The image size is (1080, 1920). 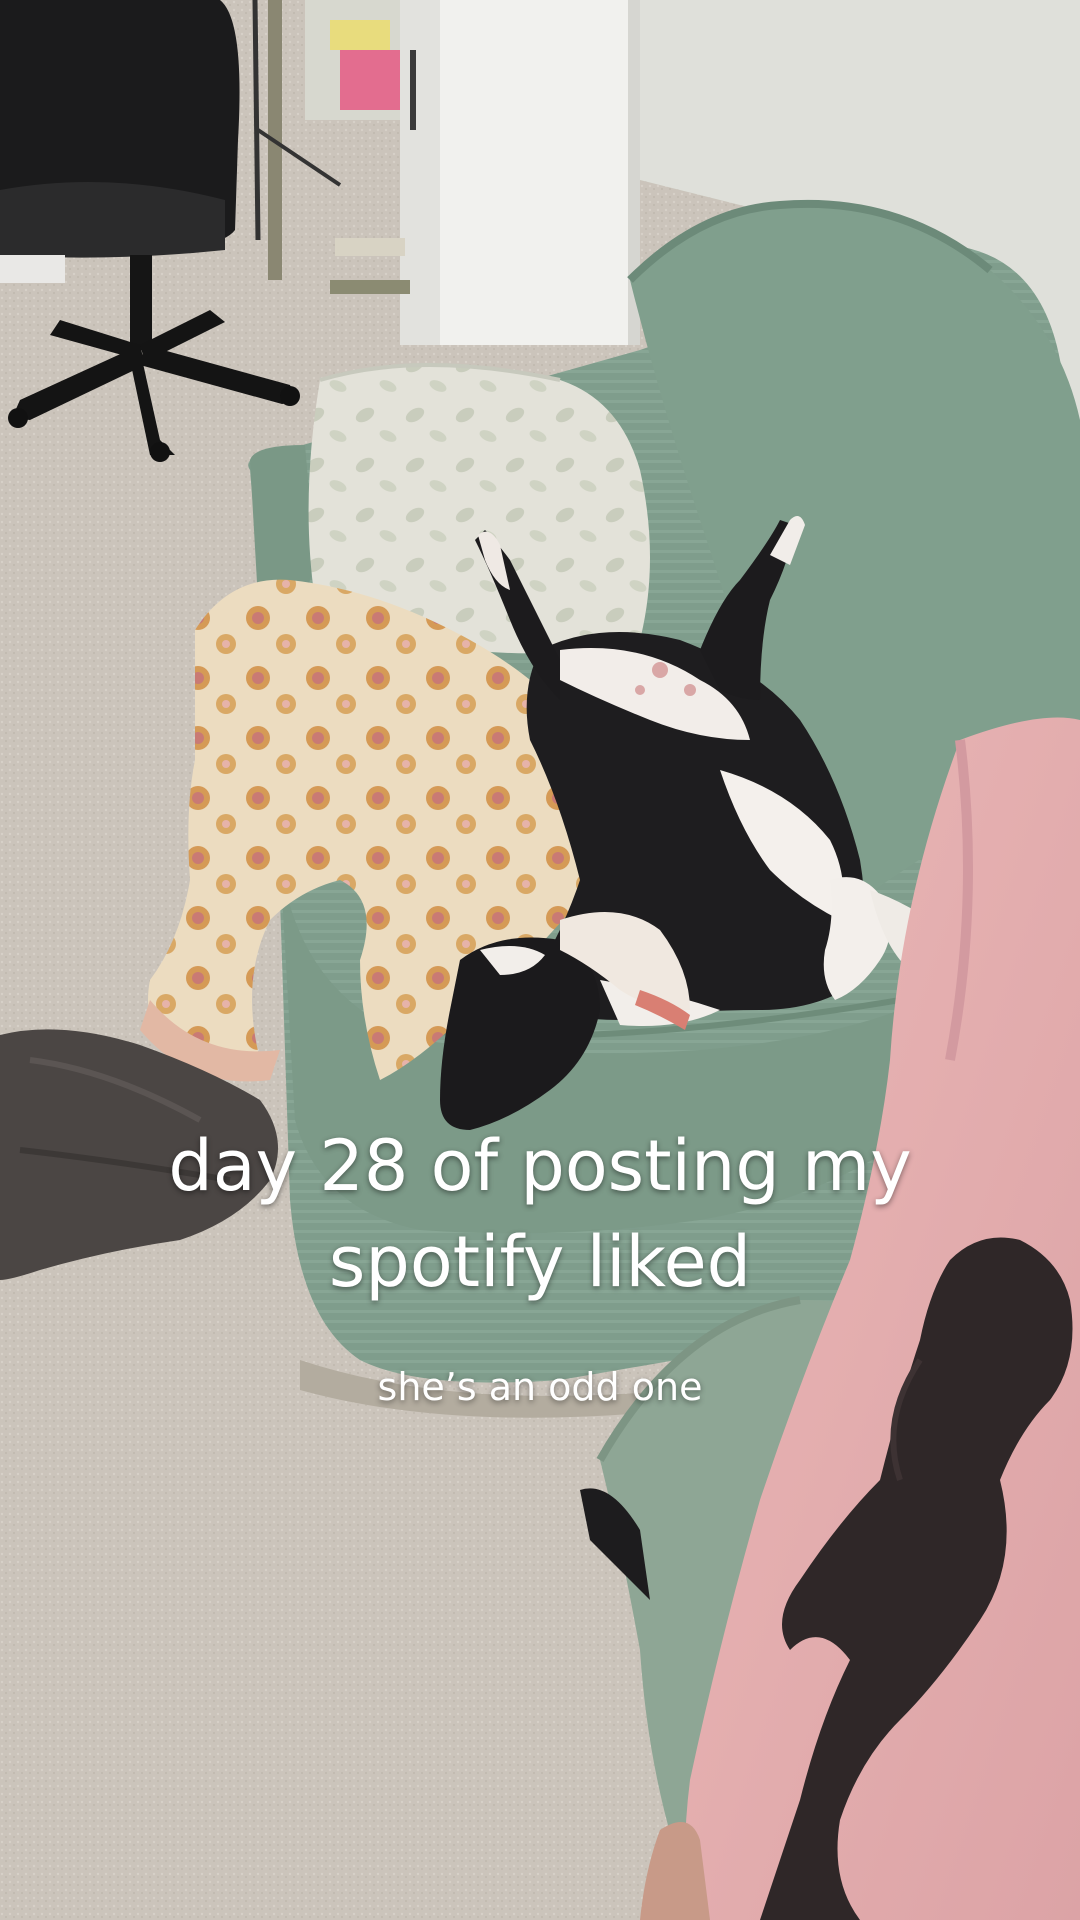 What do you see at coordinates (540, 1262) in the screenshot?
I see `caption-line-2: spotify liked` at bounding box center [540, 1262].